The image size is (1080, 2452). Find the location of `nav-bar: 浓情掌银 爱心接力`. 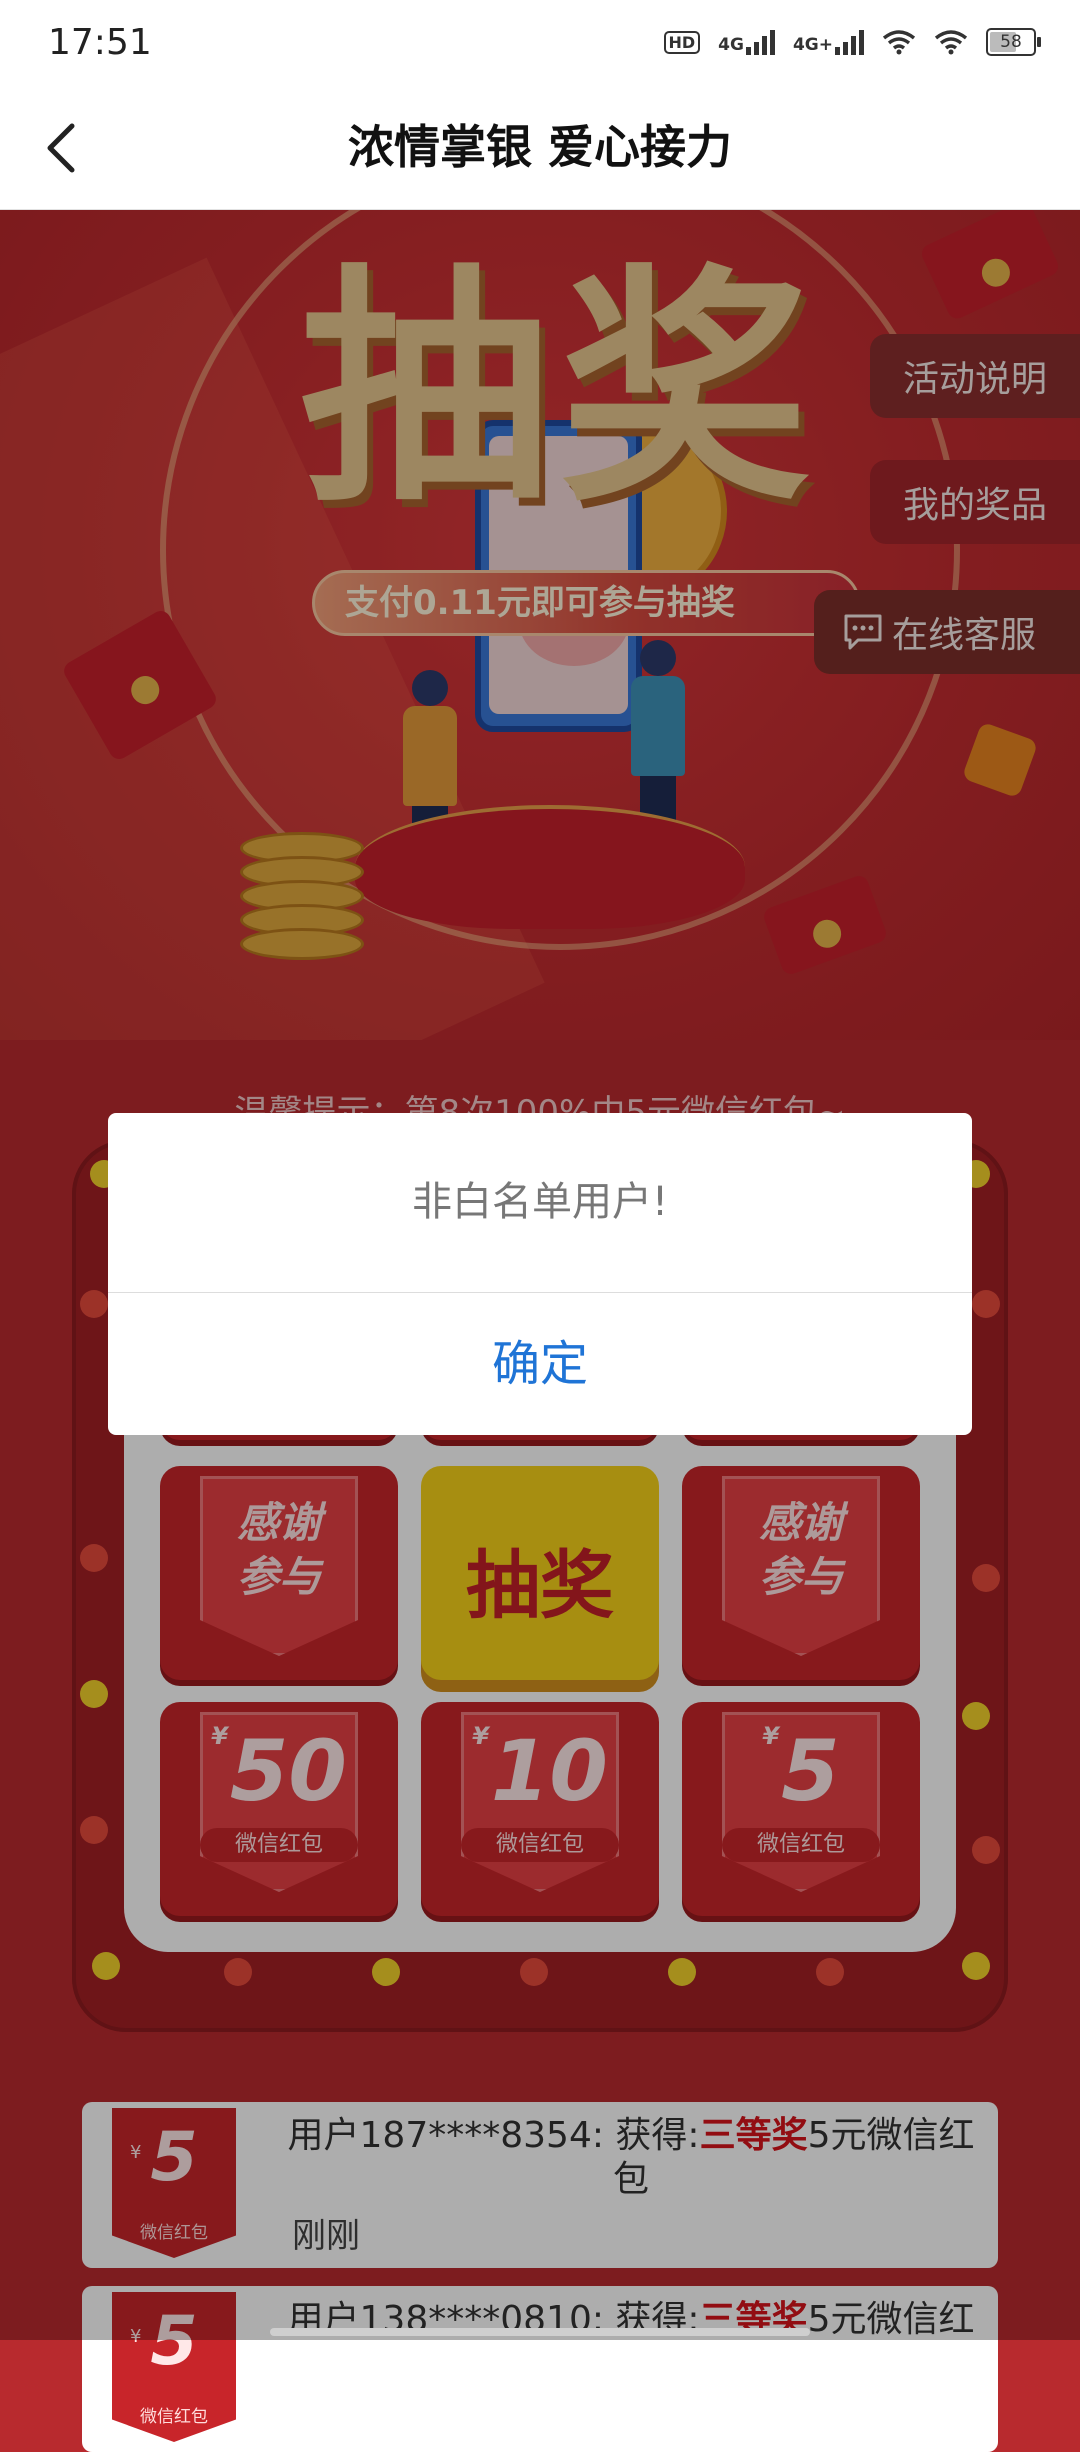

nav-bar: 浓情掌银 爱心接力 is located at coordinates (540, 147).